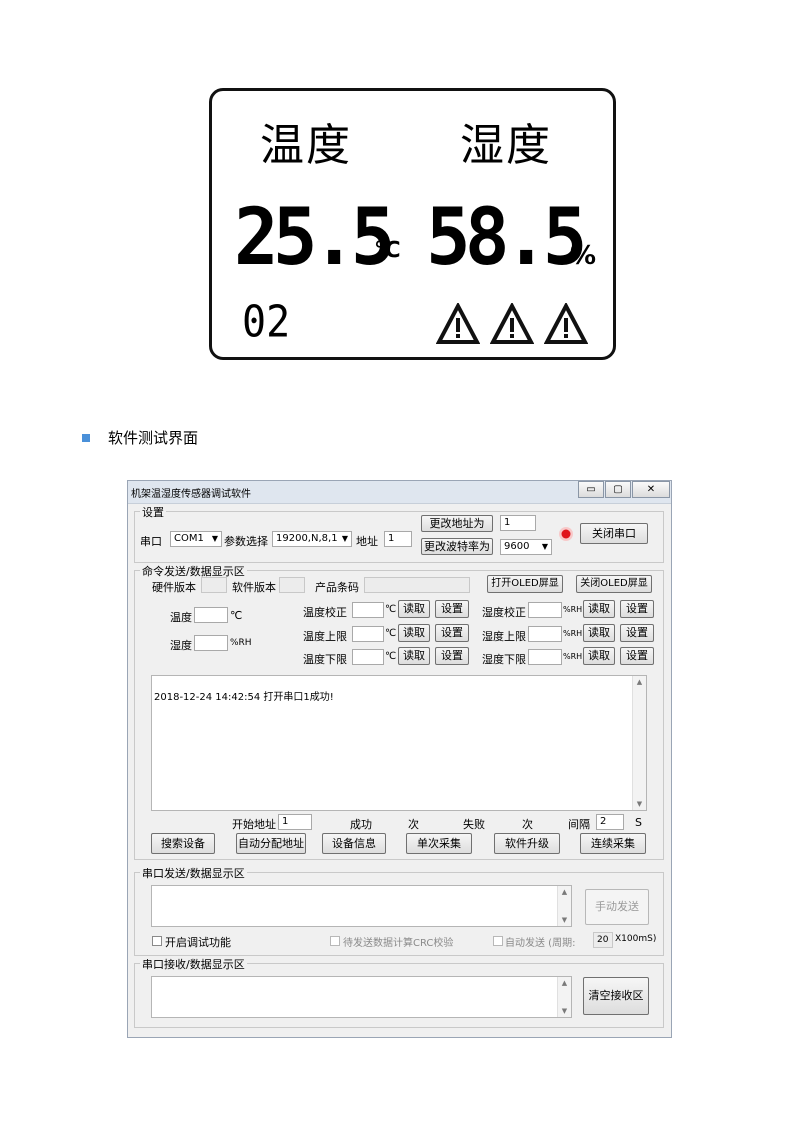 The width and height of the screenshot is (800, 1131). Describe the element at coordinates (545, 610) in the screenshot. I see `humid-correction-input` at that location.